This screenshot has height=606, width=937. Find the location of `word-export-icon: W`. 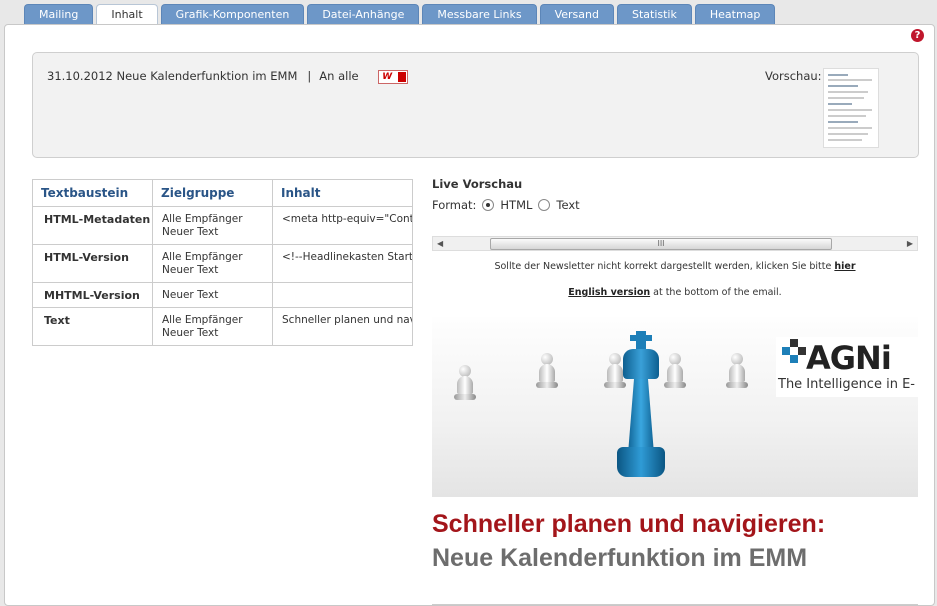

word-export-icon: W is located at coordinates (393, 76).